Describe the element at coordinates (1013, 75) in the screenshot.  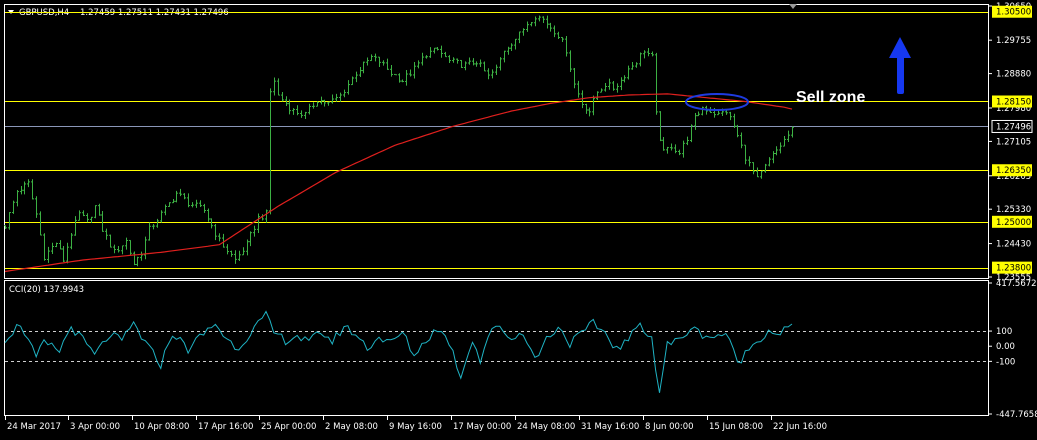
I see `price-tick-label: 1.28880` at that location.